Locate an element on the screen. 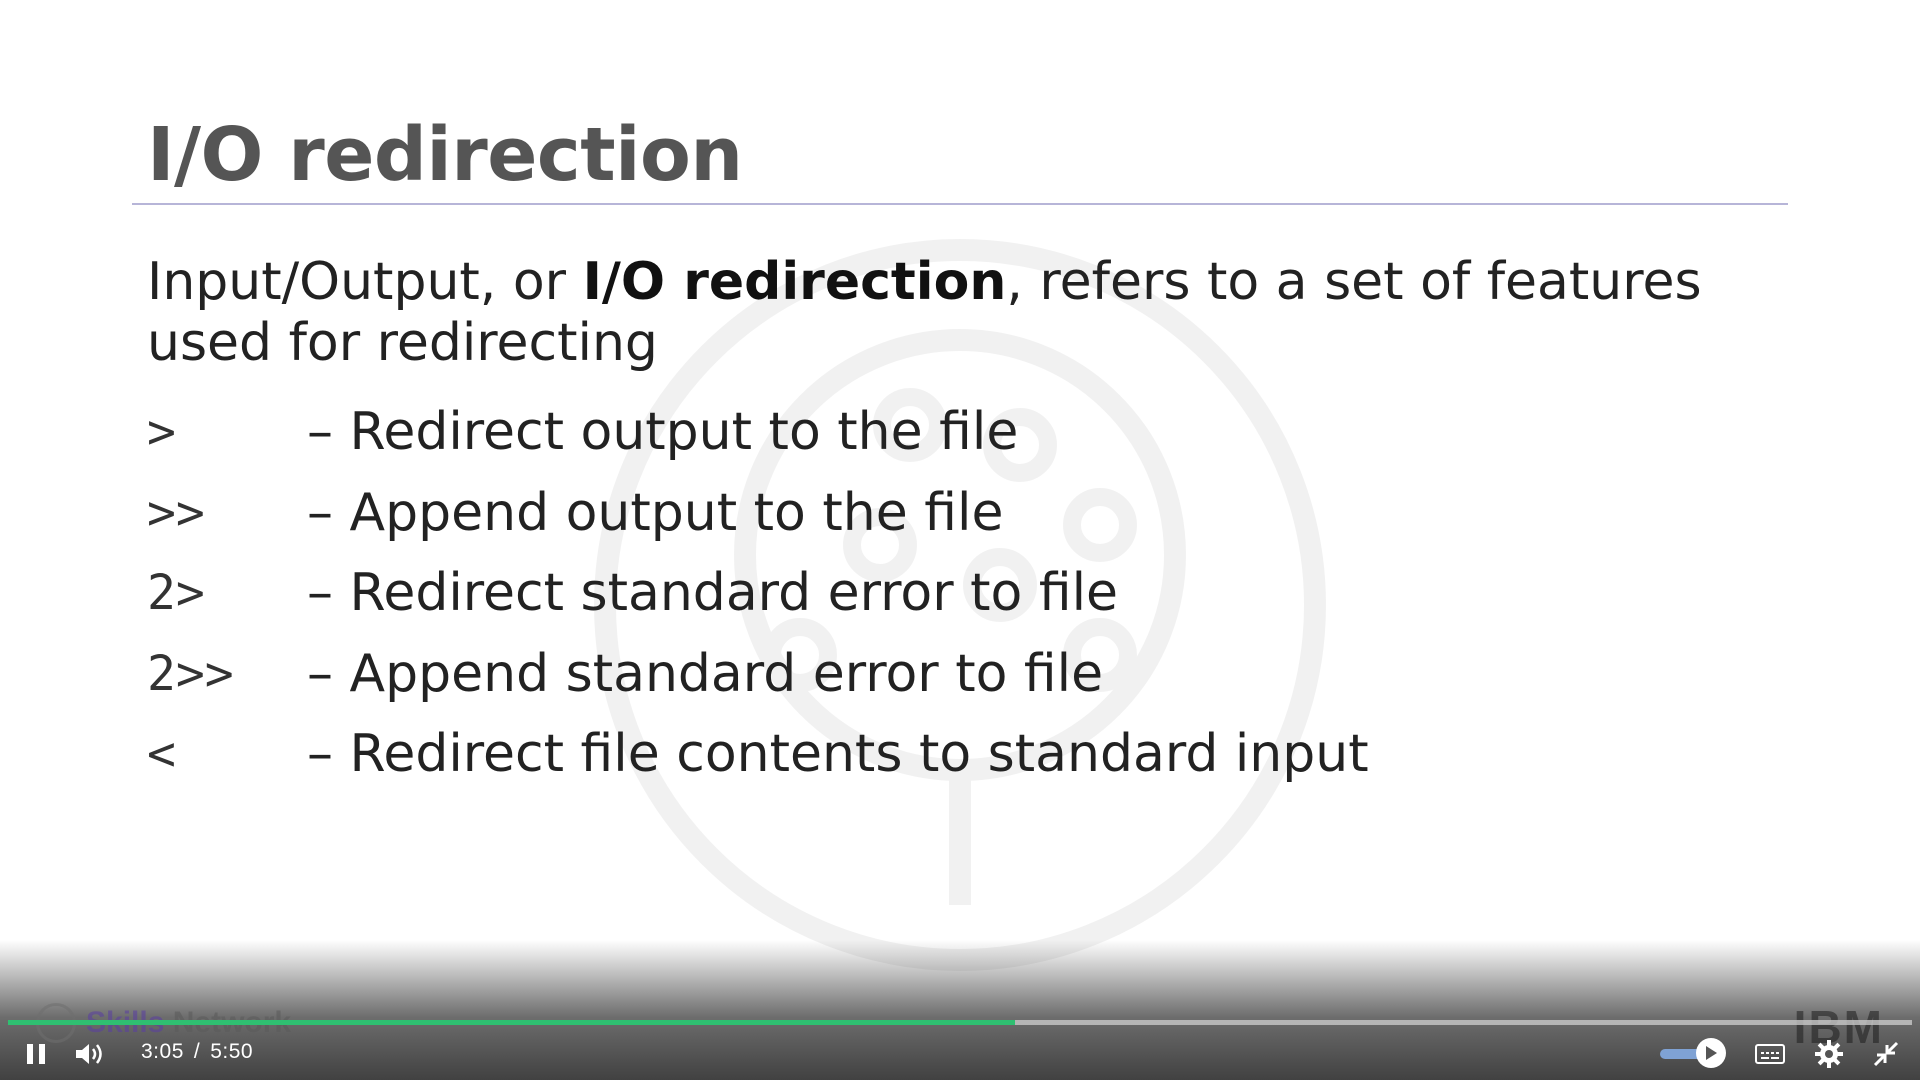 This screenshot has width=1920, height=1080. pause-button is located at coordinates (36, 1054).